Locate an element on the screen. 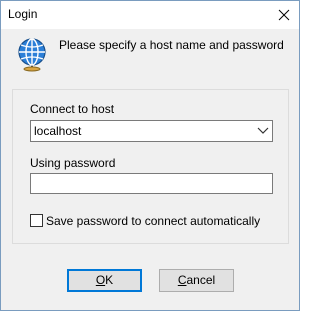  title-bar: Login is located at coordinates (150, 15).